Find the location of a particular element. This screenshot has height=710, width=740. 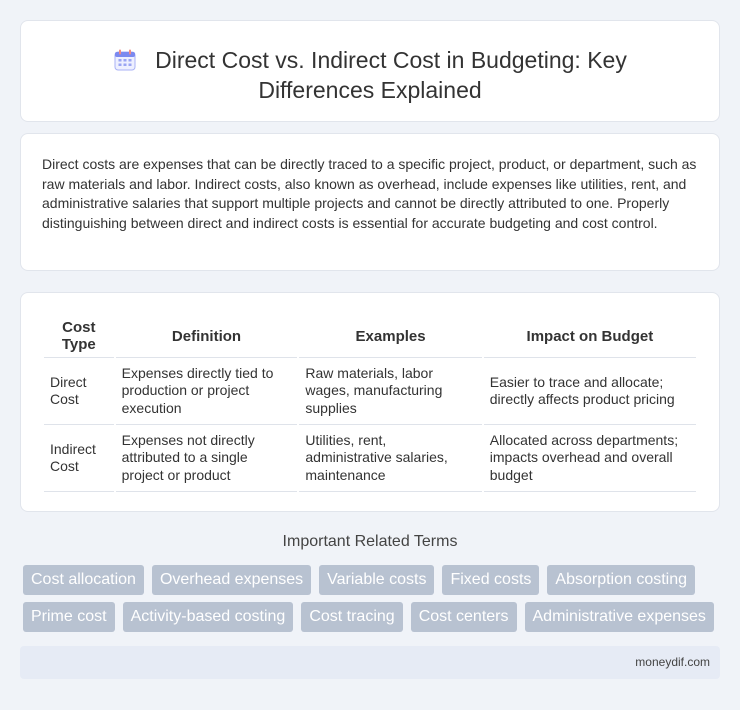

header-impact: Impact on Budget is located at coordinates (589, 336).